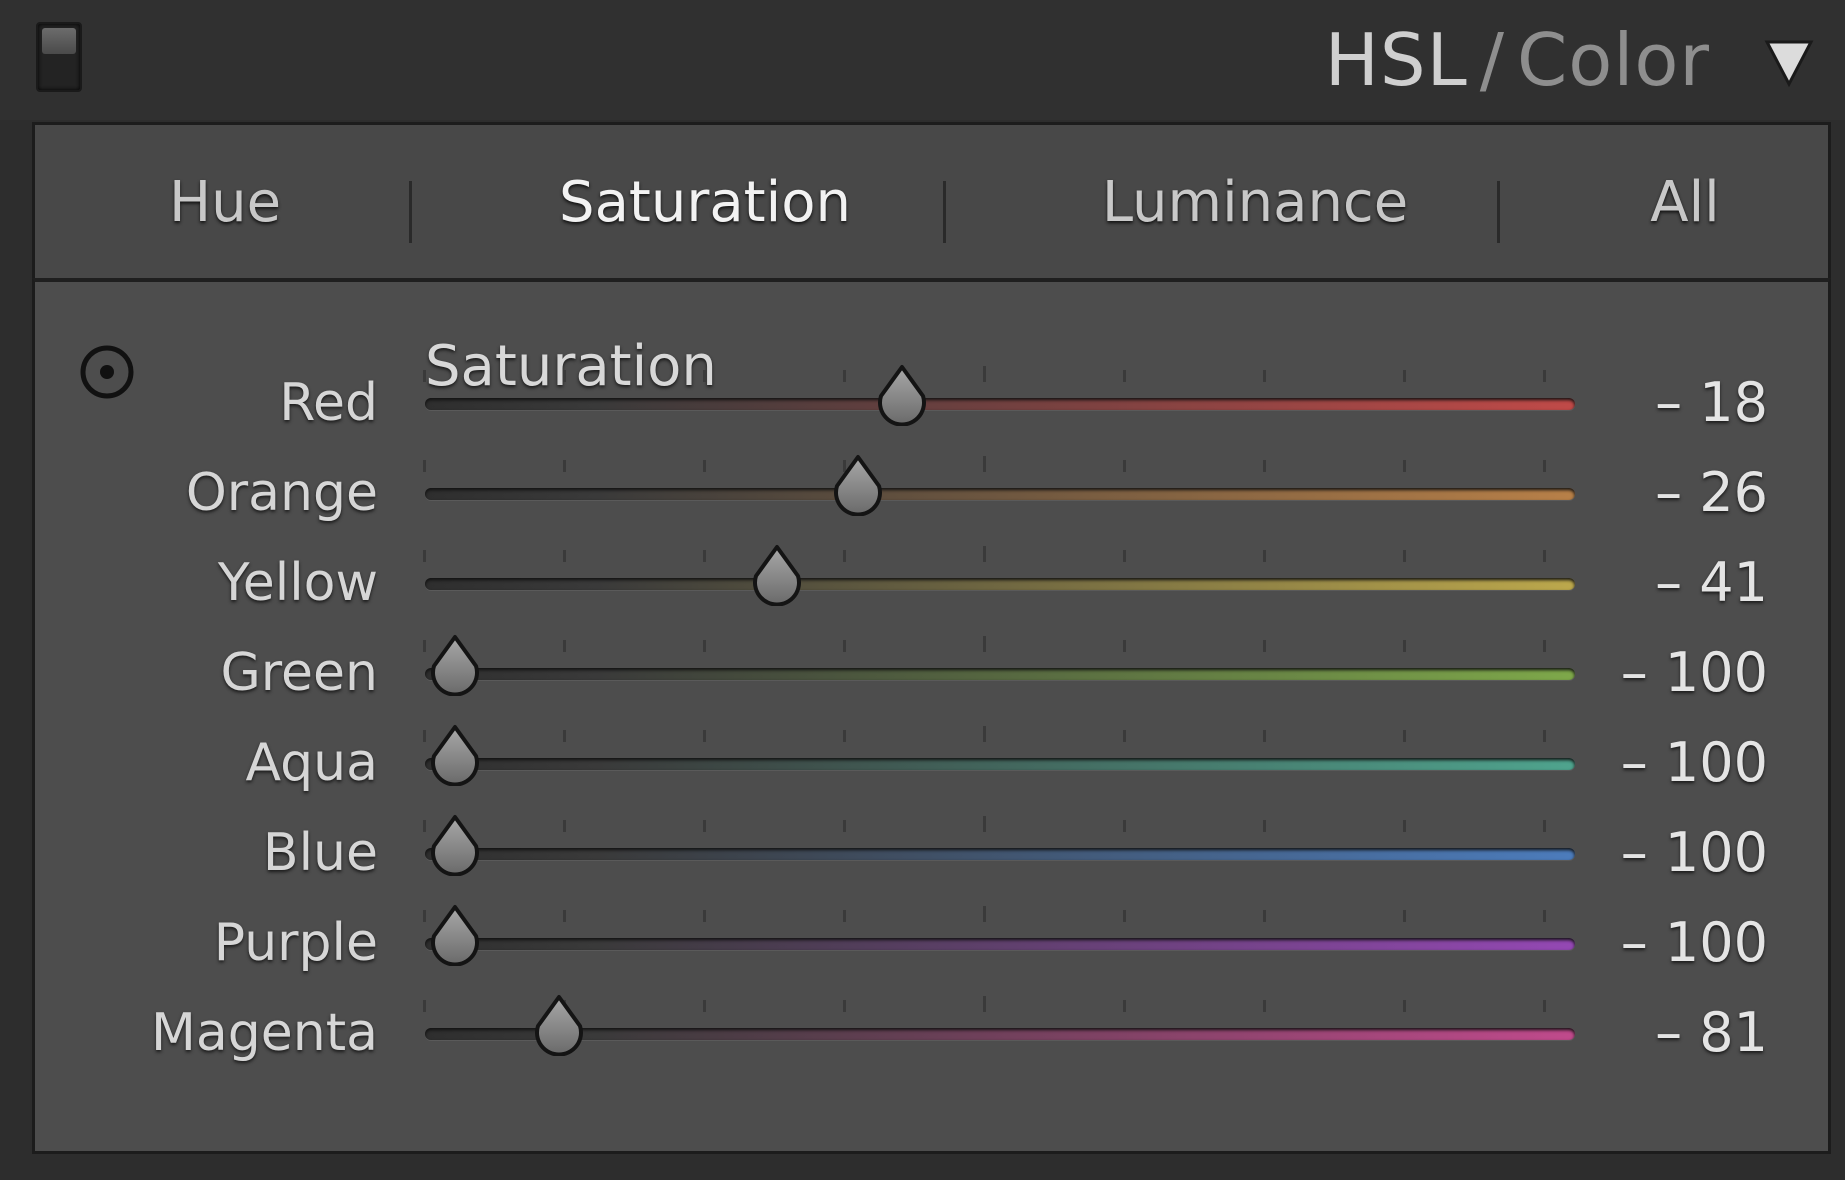  I want to click on triangle-down-icon, so click(1789, 63).